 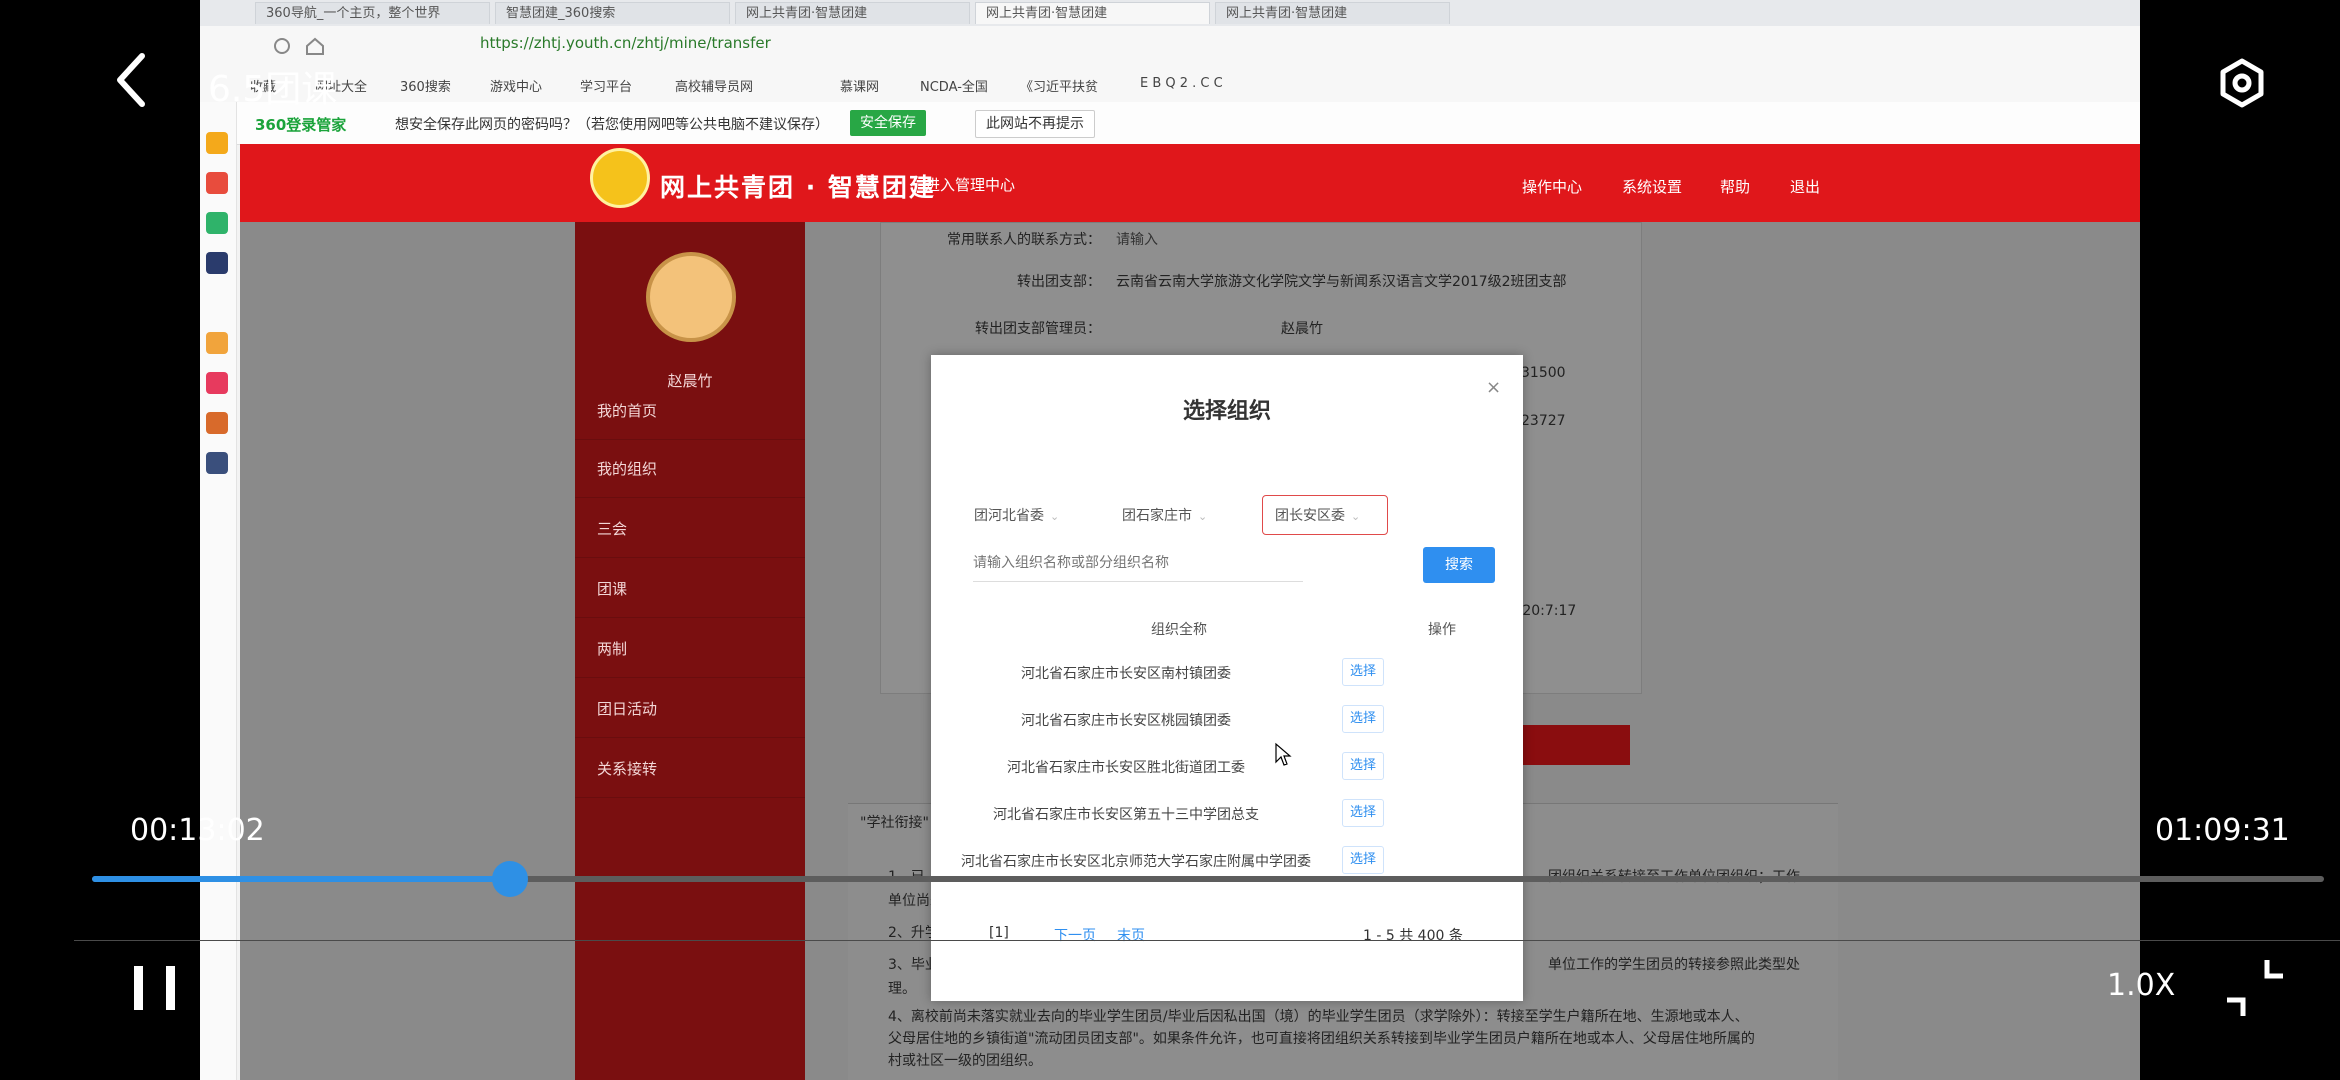 What do you see at coordinates (965, 1061) in the screenshot?
I see `hint-line: 村或社区一级的团组织。` at bounding box center [965, 1061].